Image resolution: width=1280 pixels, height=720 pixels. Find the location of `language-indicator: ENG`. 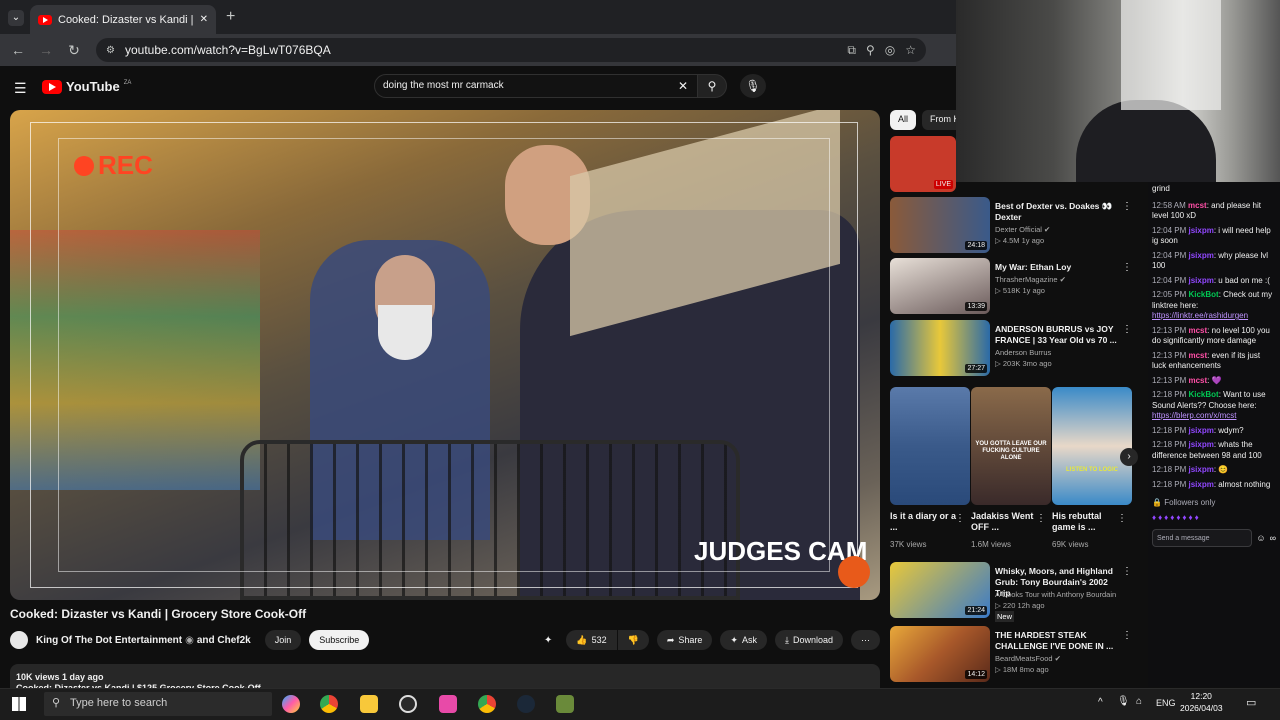

language-indicator: ENG is located at coordinates (1166, 703).